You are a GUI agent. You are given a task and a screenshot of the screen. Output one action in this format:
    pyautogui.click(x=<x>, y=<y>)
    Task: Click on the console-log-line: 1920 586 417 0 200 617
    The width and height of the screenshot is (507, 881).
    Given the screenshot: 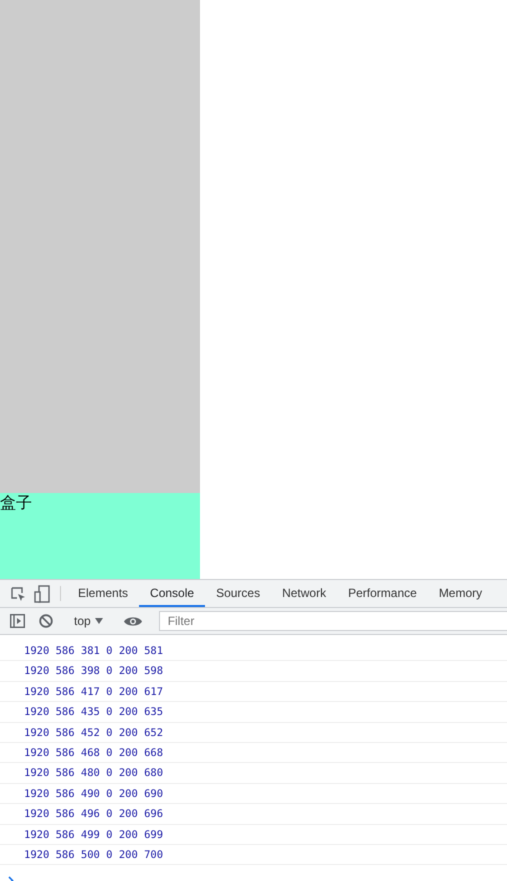 What is the action you would take?
    pyautogui.click(x=253, y=692)
    